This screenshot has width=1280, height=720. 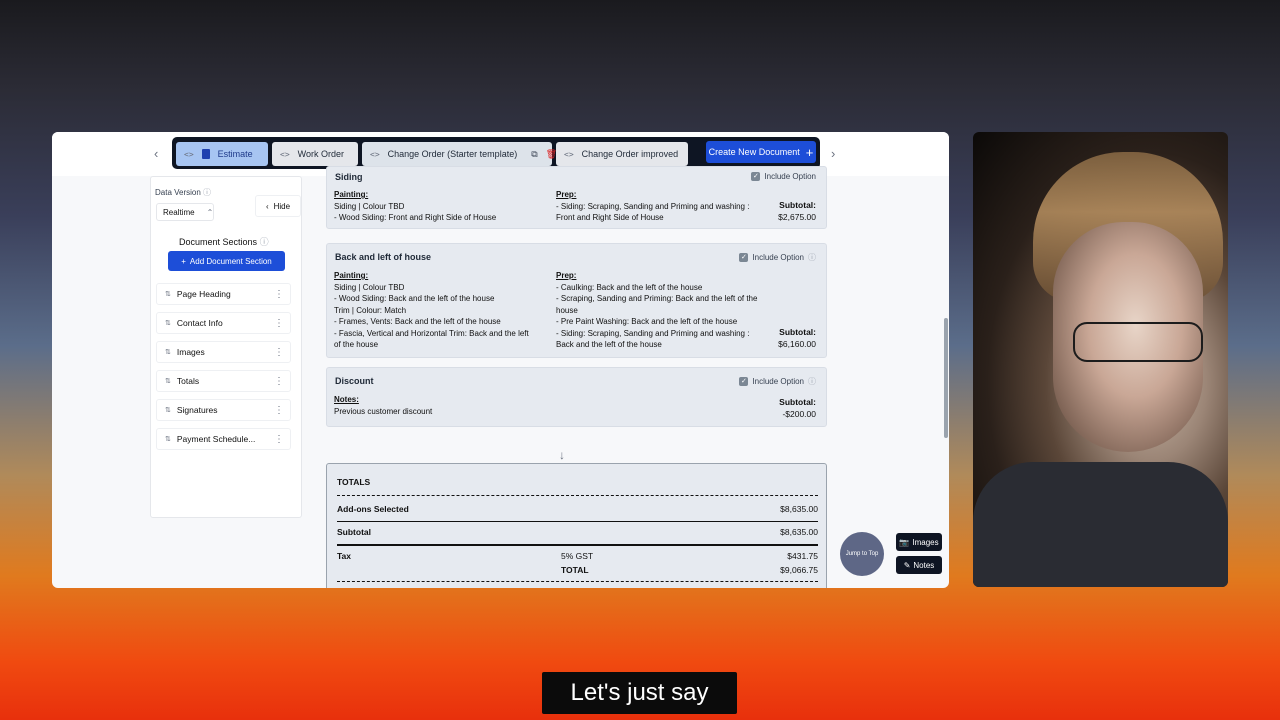 I want to click on section-item-label: Images, so click(x=190, y=352).